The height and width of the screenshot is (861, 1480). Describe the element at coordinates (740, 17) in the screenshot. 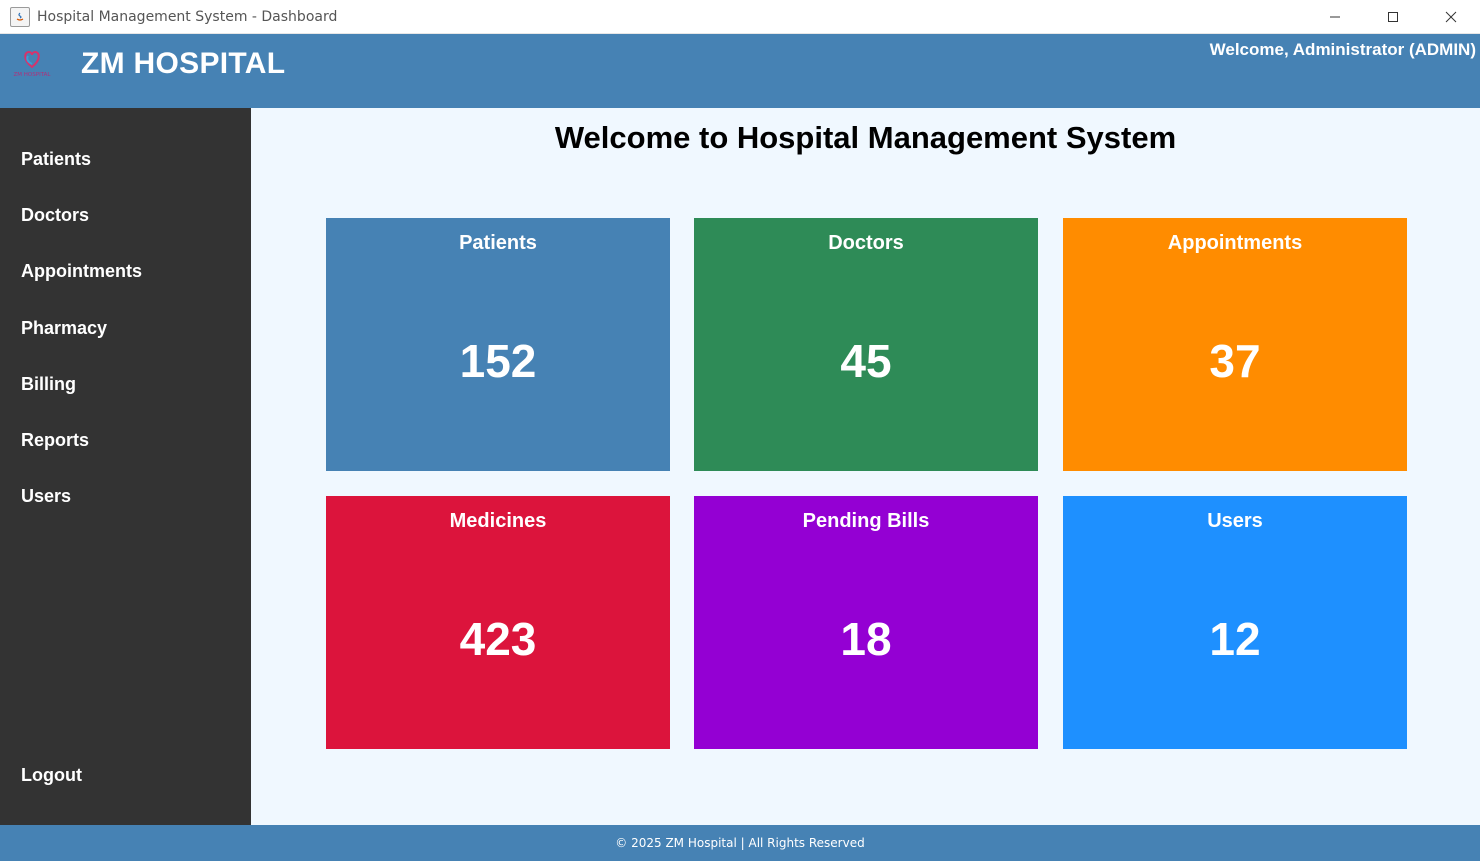

I see `window-titlebar: Hospital Management System - Dashboard` at that location.